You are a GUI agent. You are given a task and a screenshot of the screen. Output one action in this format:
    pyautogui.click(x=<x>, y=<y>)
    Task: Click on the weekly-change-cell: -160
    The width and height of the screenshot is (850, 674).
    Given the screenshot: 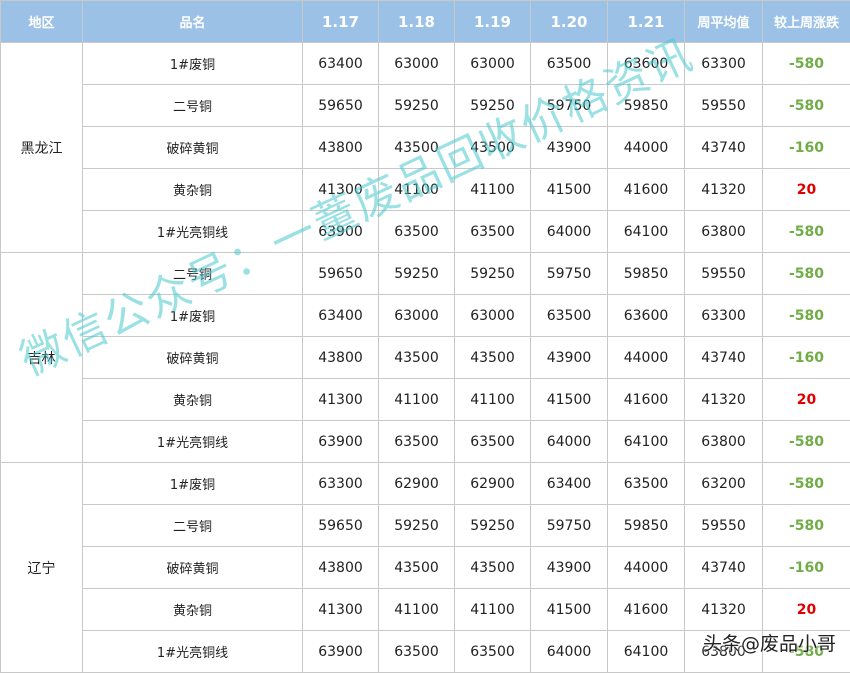 What is the action you would take?
    pyautogui.click(x=806, y=567)
    